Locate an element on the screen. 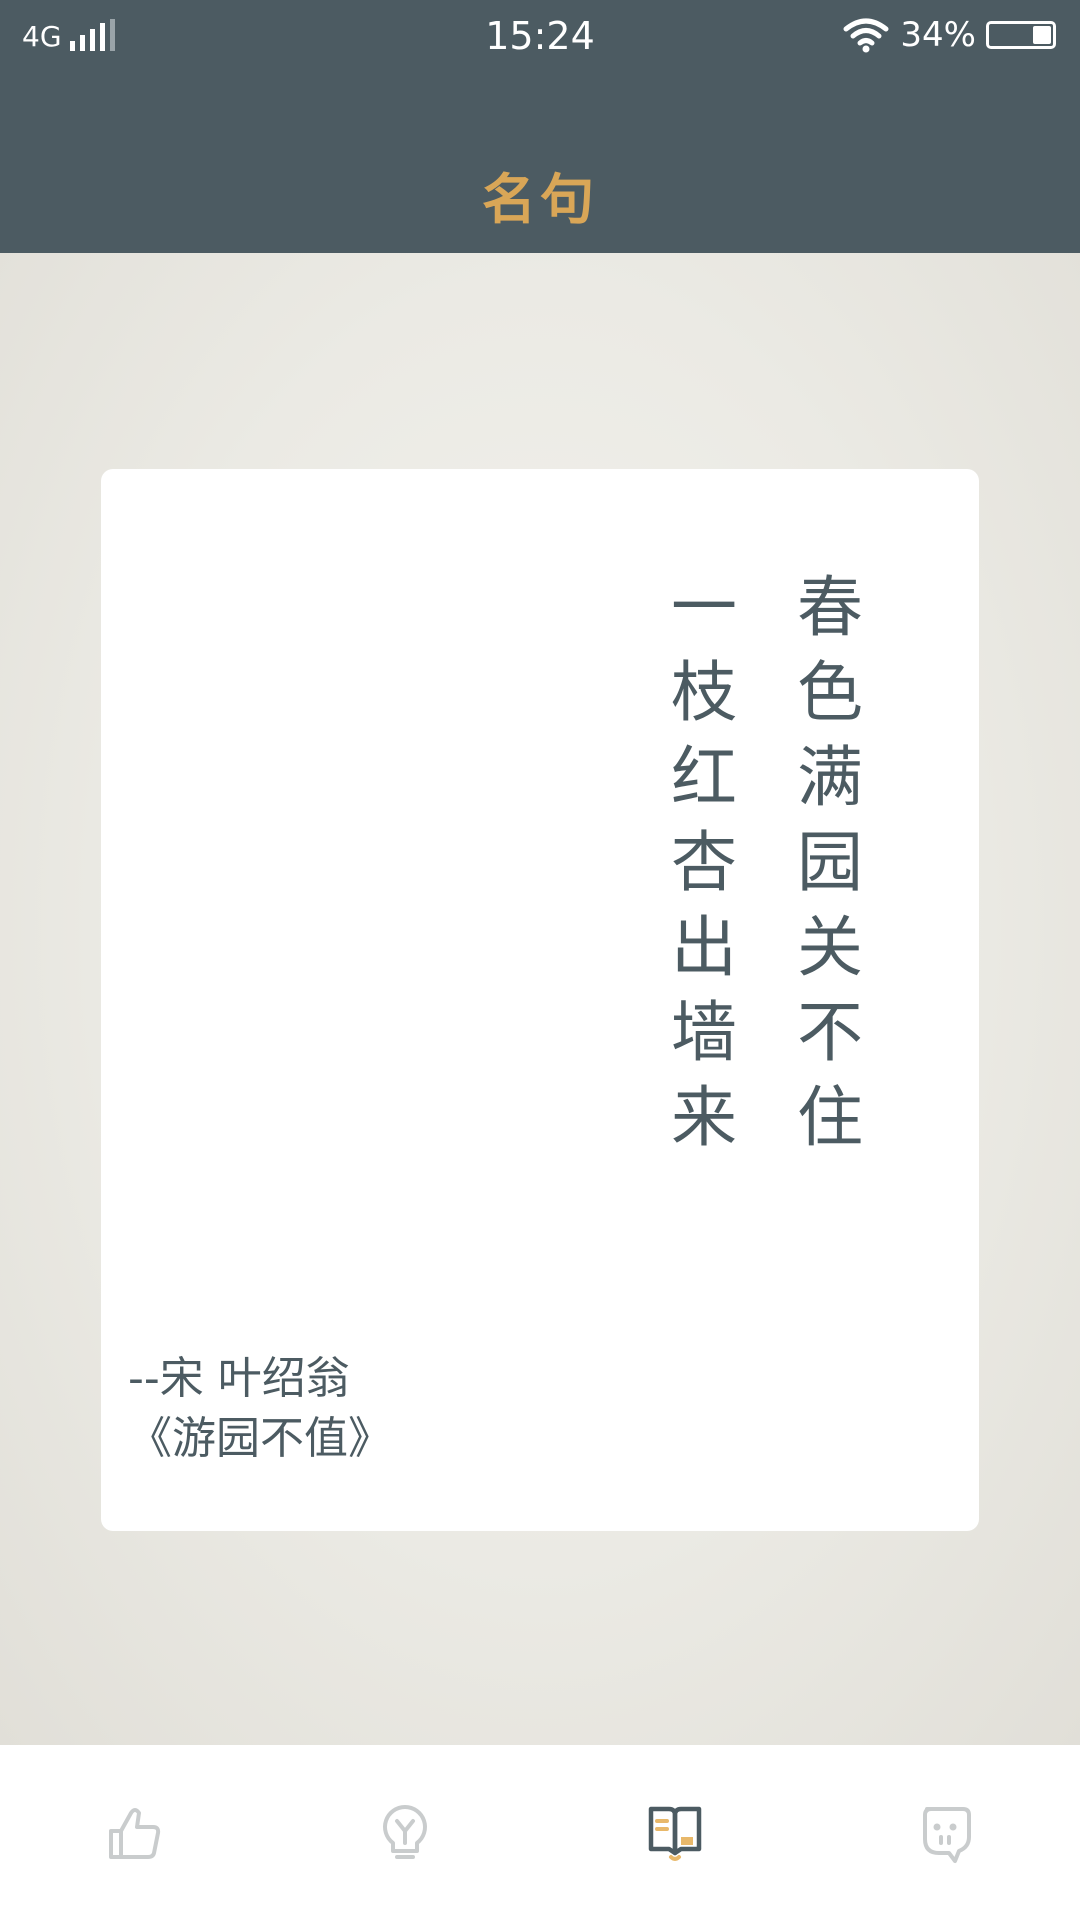 This screenshot has width=1080, height=1920. status-right: 34% is located at coordinates (949, 35).